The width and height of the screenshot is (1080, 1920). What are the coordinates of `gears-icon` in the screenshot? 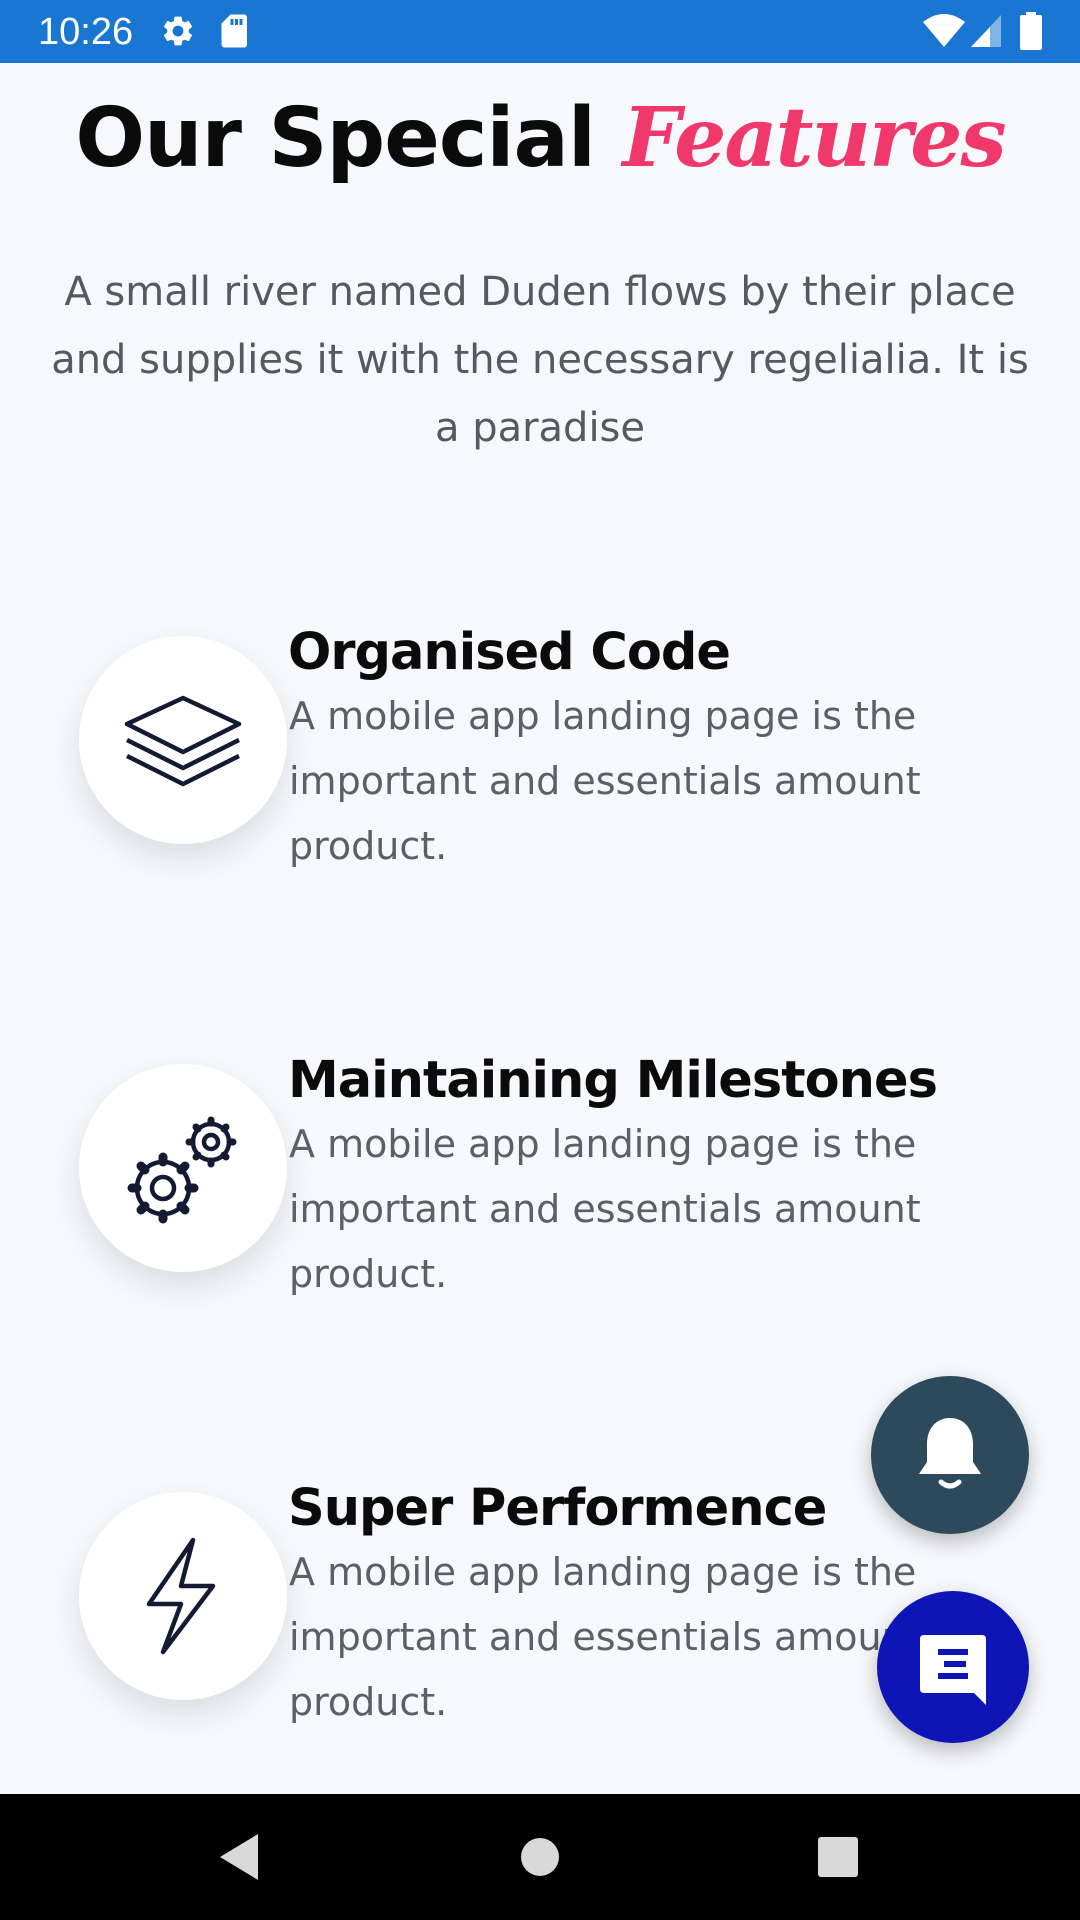 It's located at (182, 1170).